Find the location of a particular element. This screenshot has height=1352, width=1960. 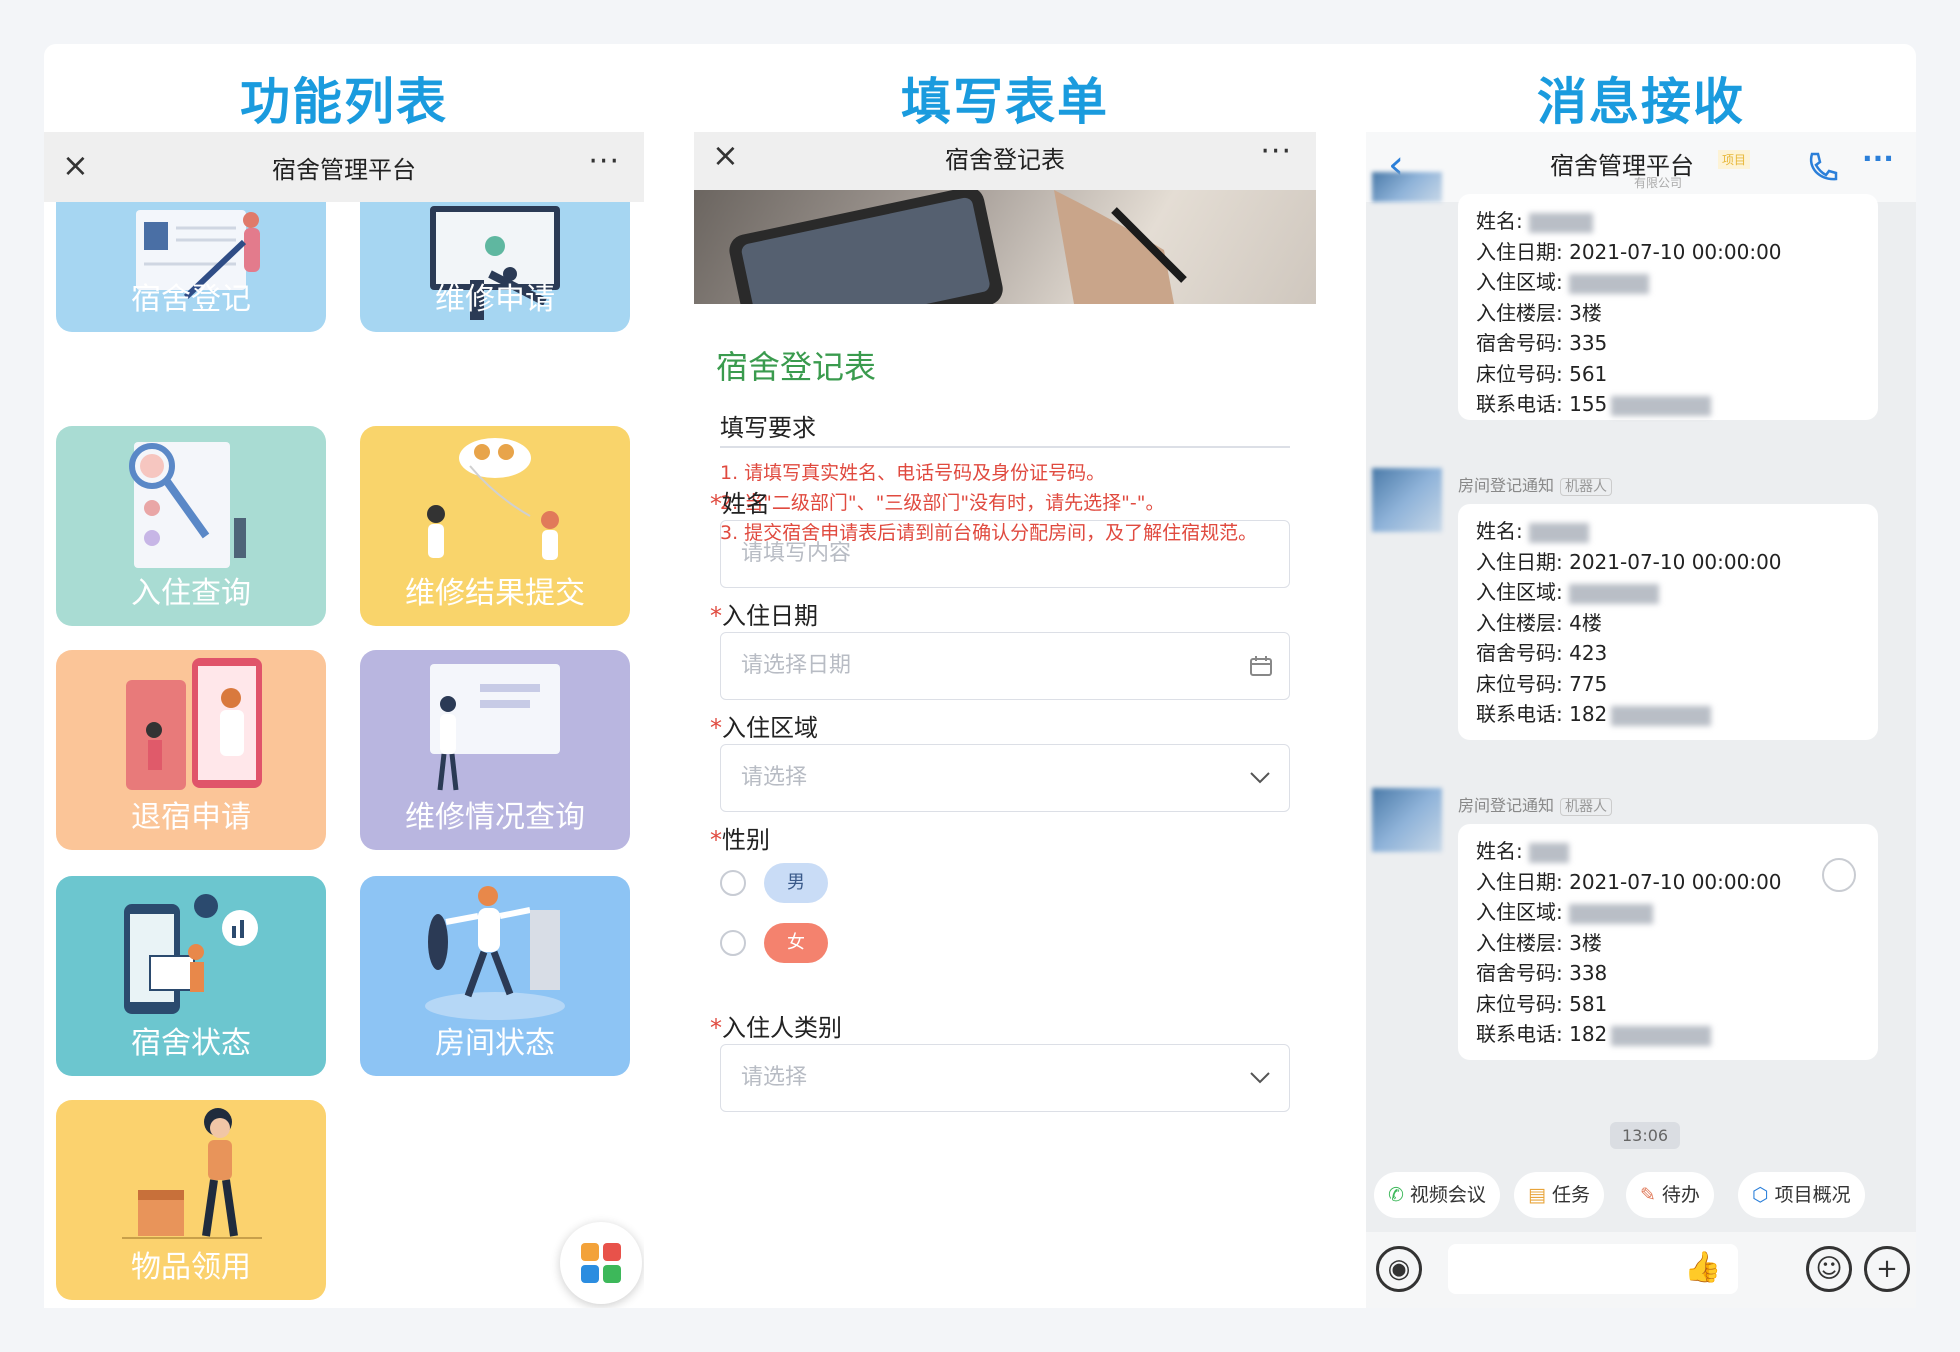

field-room: 宿舍号码: 335 is located at coordinates (1668, 343).